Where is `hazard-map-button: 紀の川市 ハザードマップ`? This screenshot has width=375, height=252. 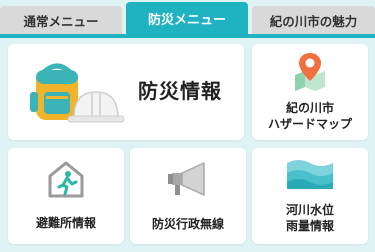 hazard-map-button: 紀の川市 ハザードマップ is located at coordinates (310, 92).